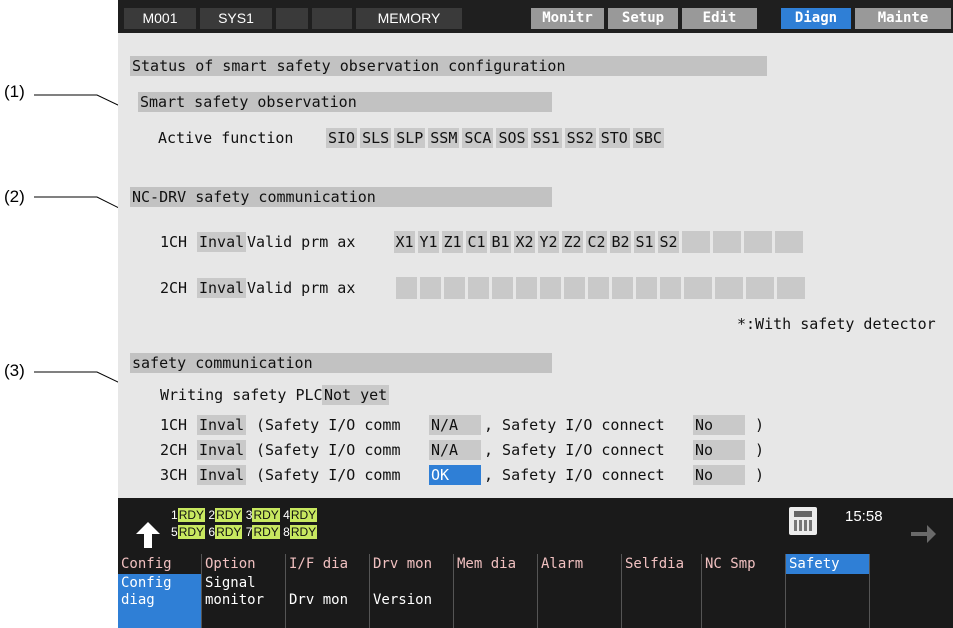 The height and width of the screenshot is (628, 953). What do you see at coordinates (341, 363) in the screenshot?
I see `safety-comm-header: safety communication` at bounding box center [341, 363].